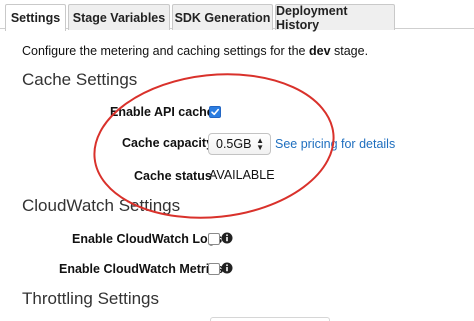 The image size is (474, 321). Describe the element at coordinates (260, 144) in the screenshot. I see `select-arrows-icon: ▲ ▼` at that location.